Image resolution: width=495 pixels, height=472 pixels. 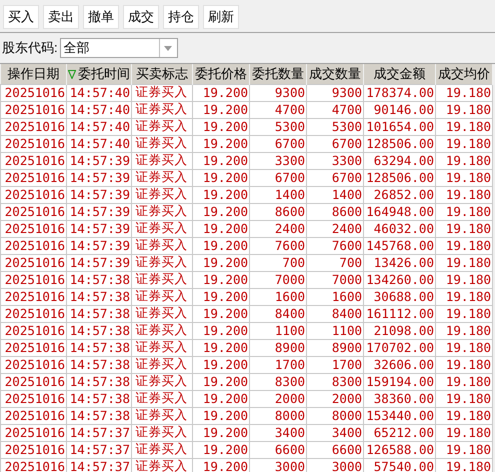 I want to click on table-cell: 700, so click(x=335, y=262).